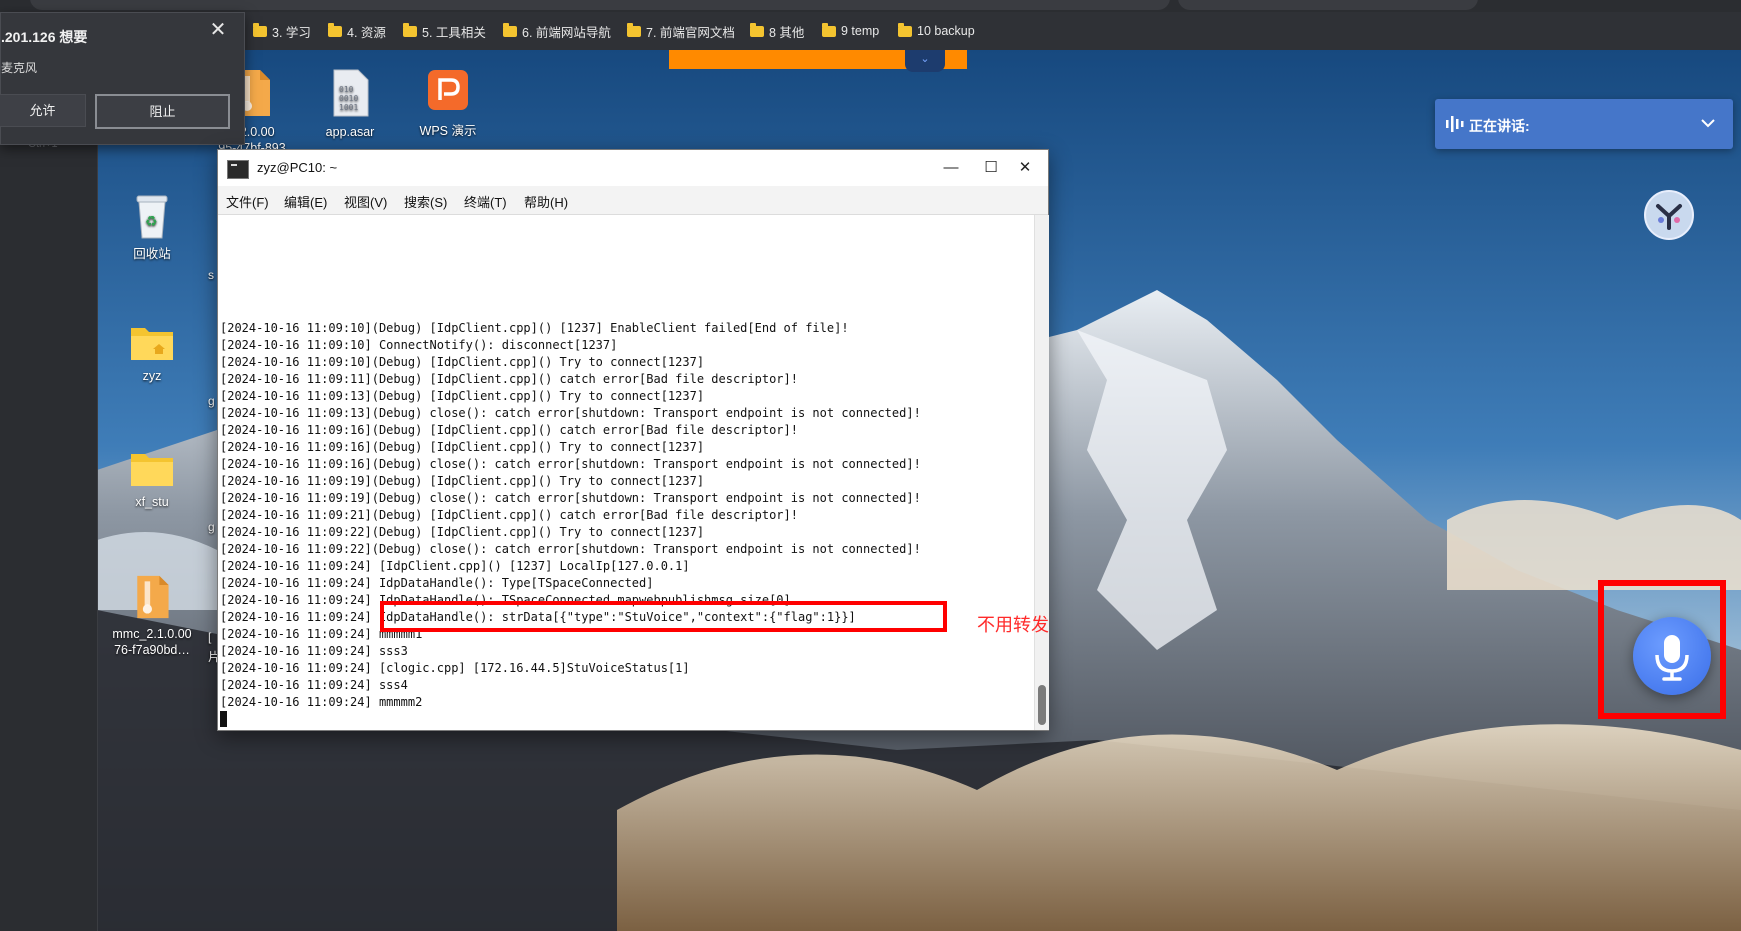 The image size is (1741, 931). I want to click on home-folder-icon, so click(152, 344).